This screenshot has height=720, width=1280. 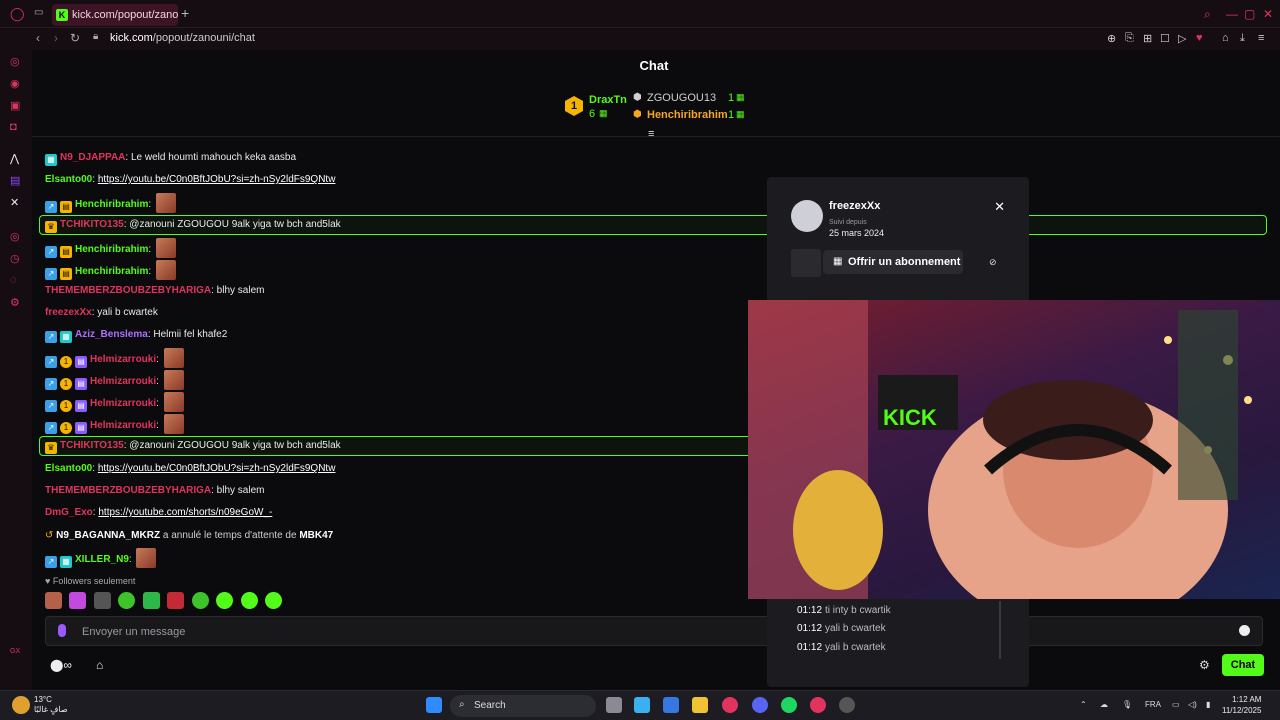 I want to click on skull-emote-icon, so click(x=200, y=601).